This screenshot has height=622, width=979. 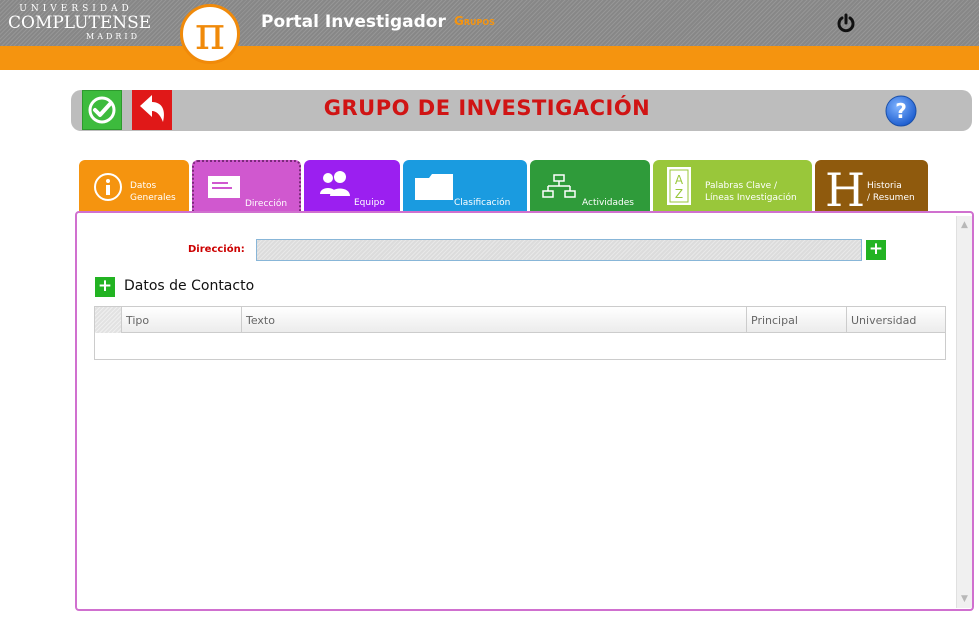 What do you see at coordinates (487, 108) in the screenshot?
I see `page-title: GRUPO DE INVESTIGACIÓN` at bounding box center [487, 108].